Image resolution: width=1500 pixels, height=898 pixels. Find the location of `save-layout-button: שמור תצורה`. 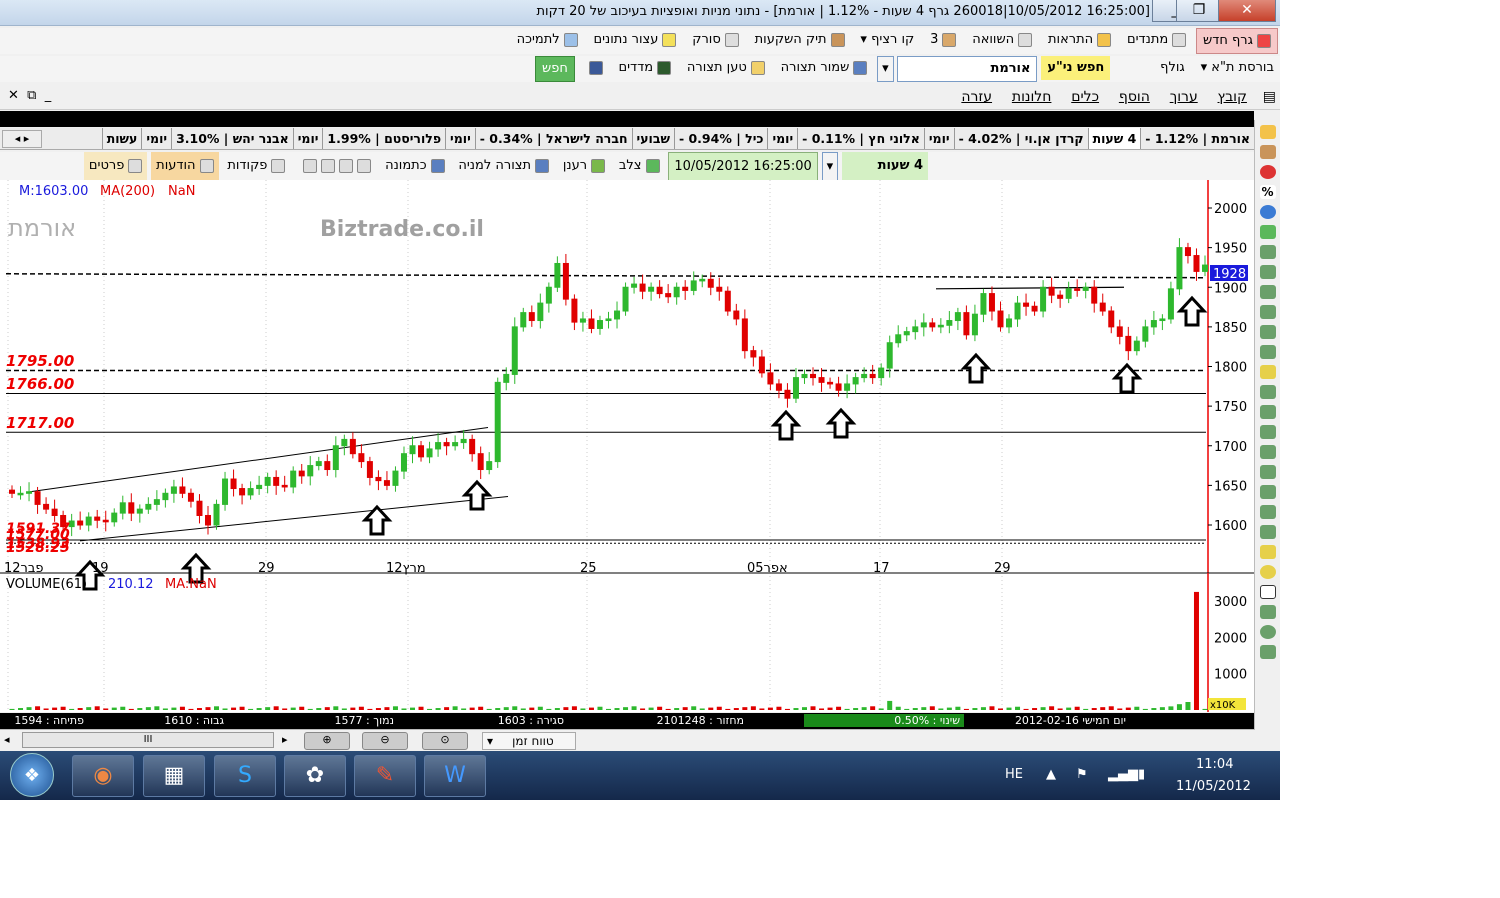

save-layout-button: שמור תצורה is located at coordinates (824, 68).